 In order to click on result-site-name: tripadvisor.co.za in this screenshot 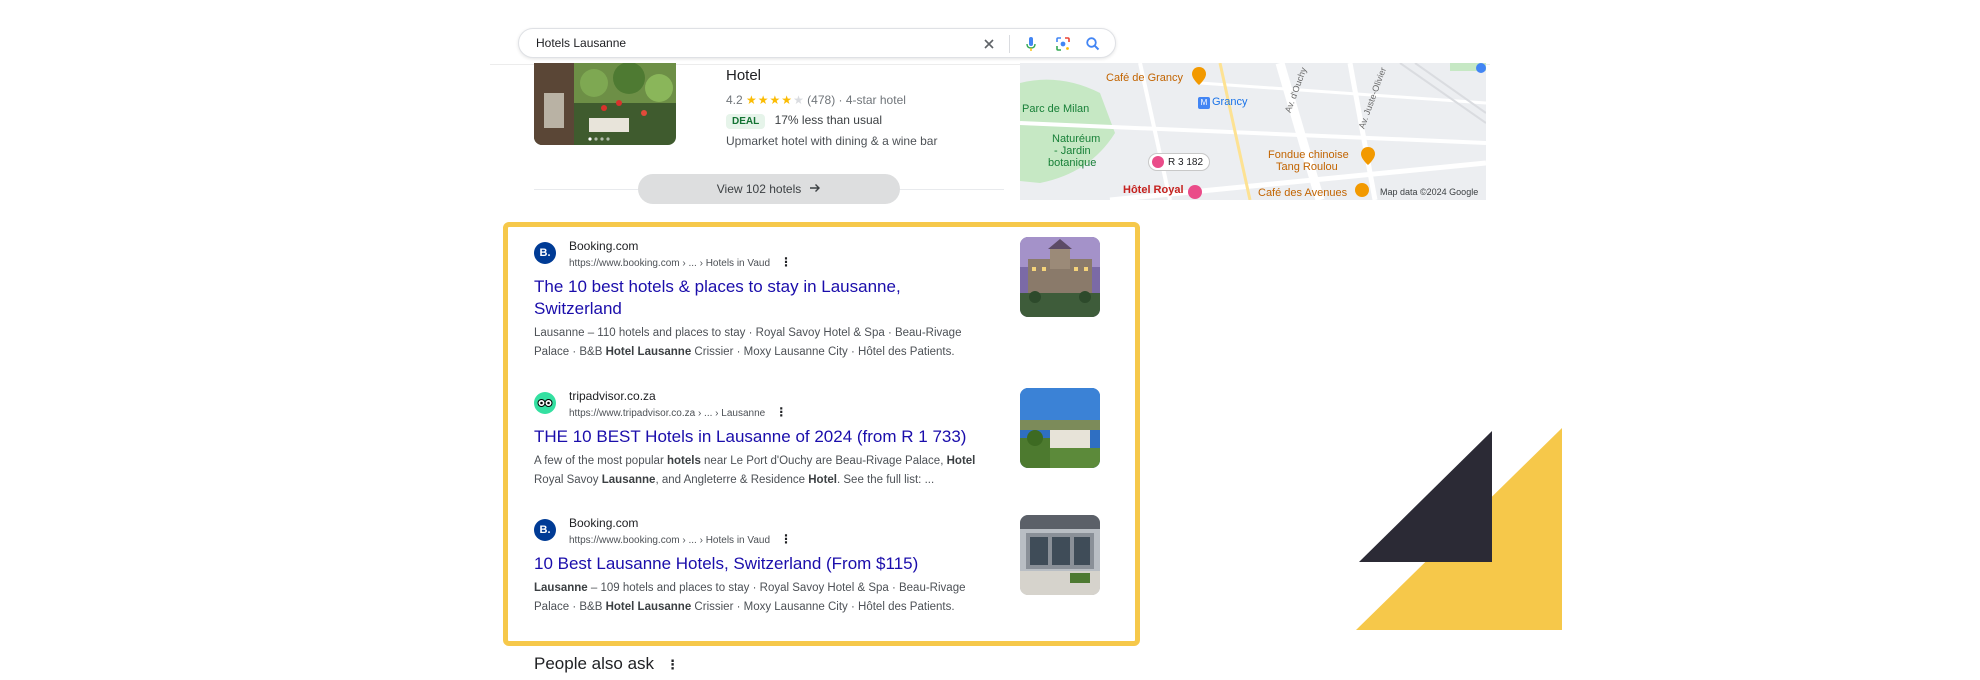, I will do `click(612, 396)`.